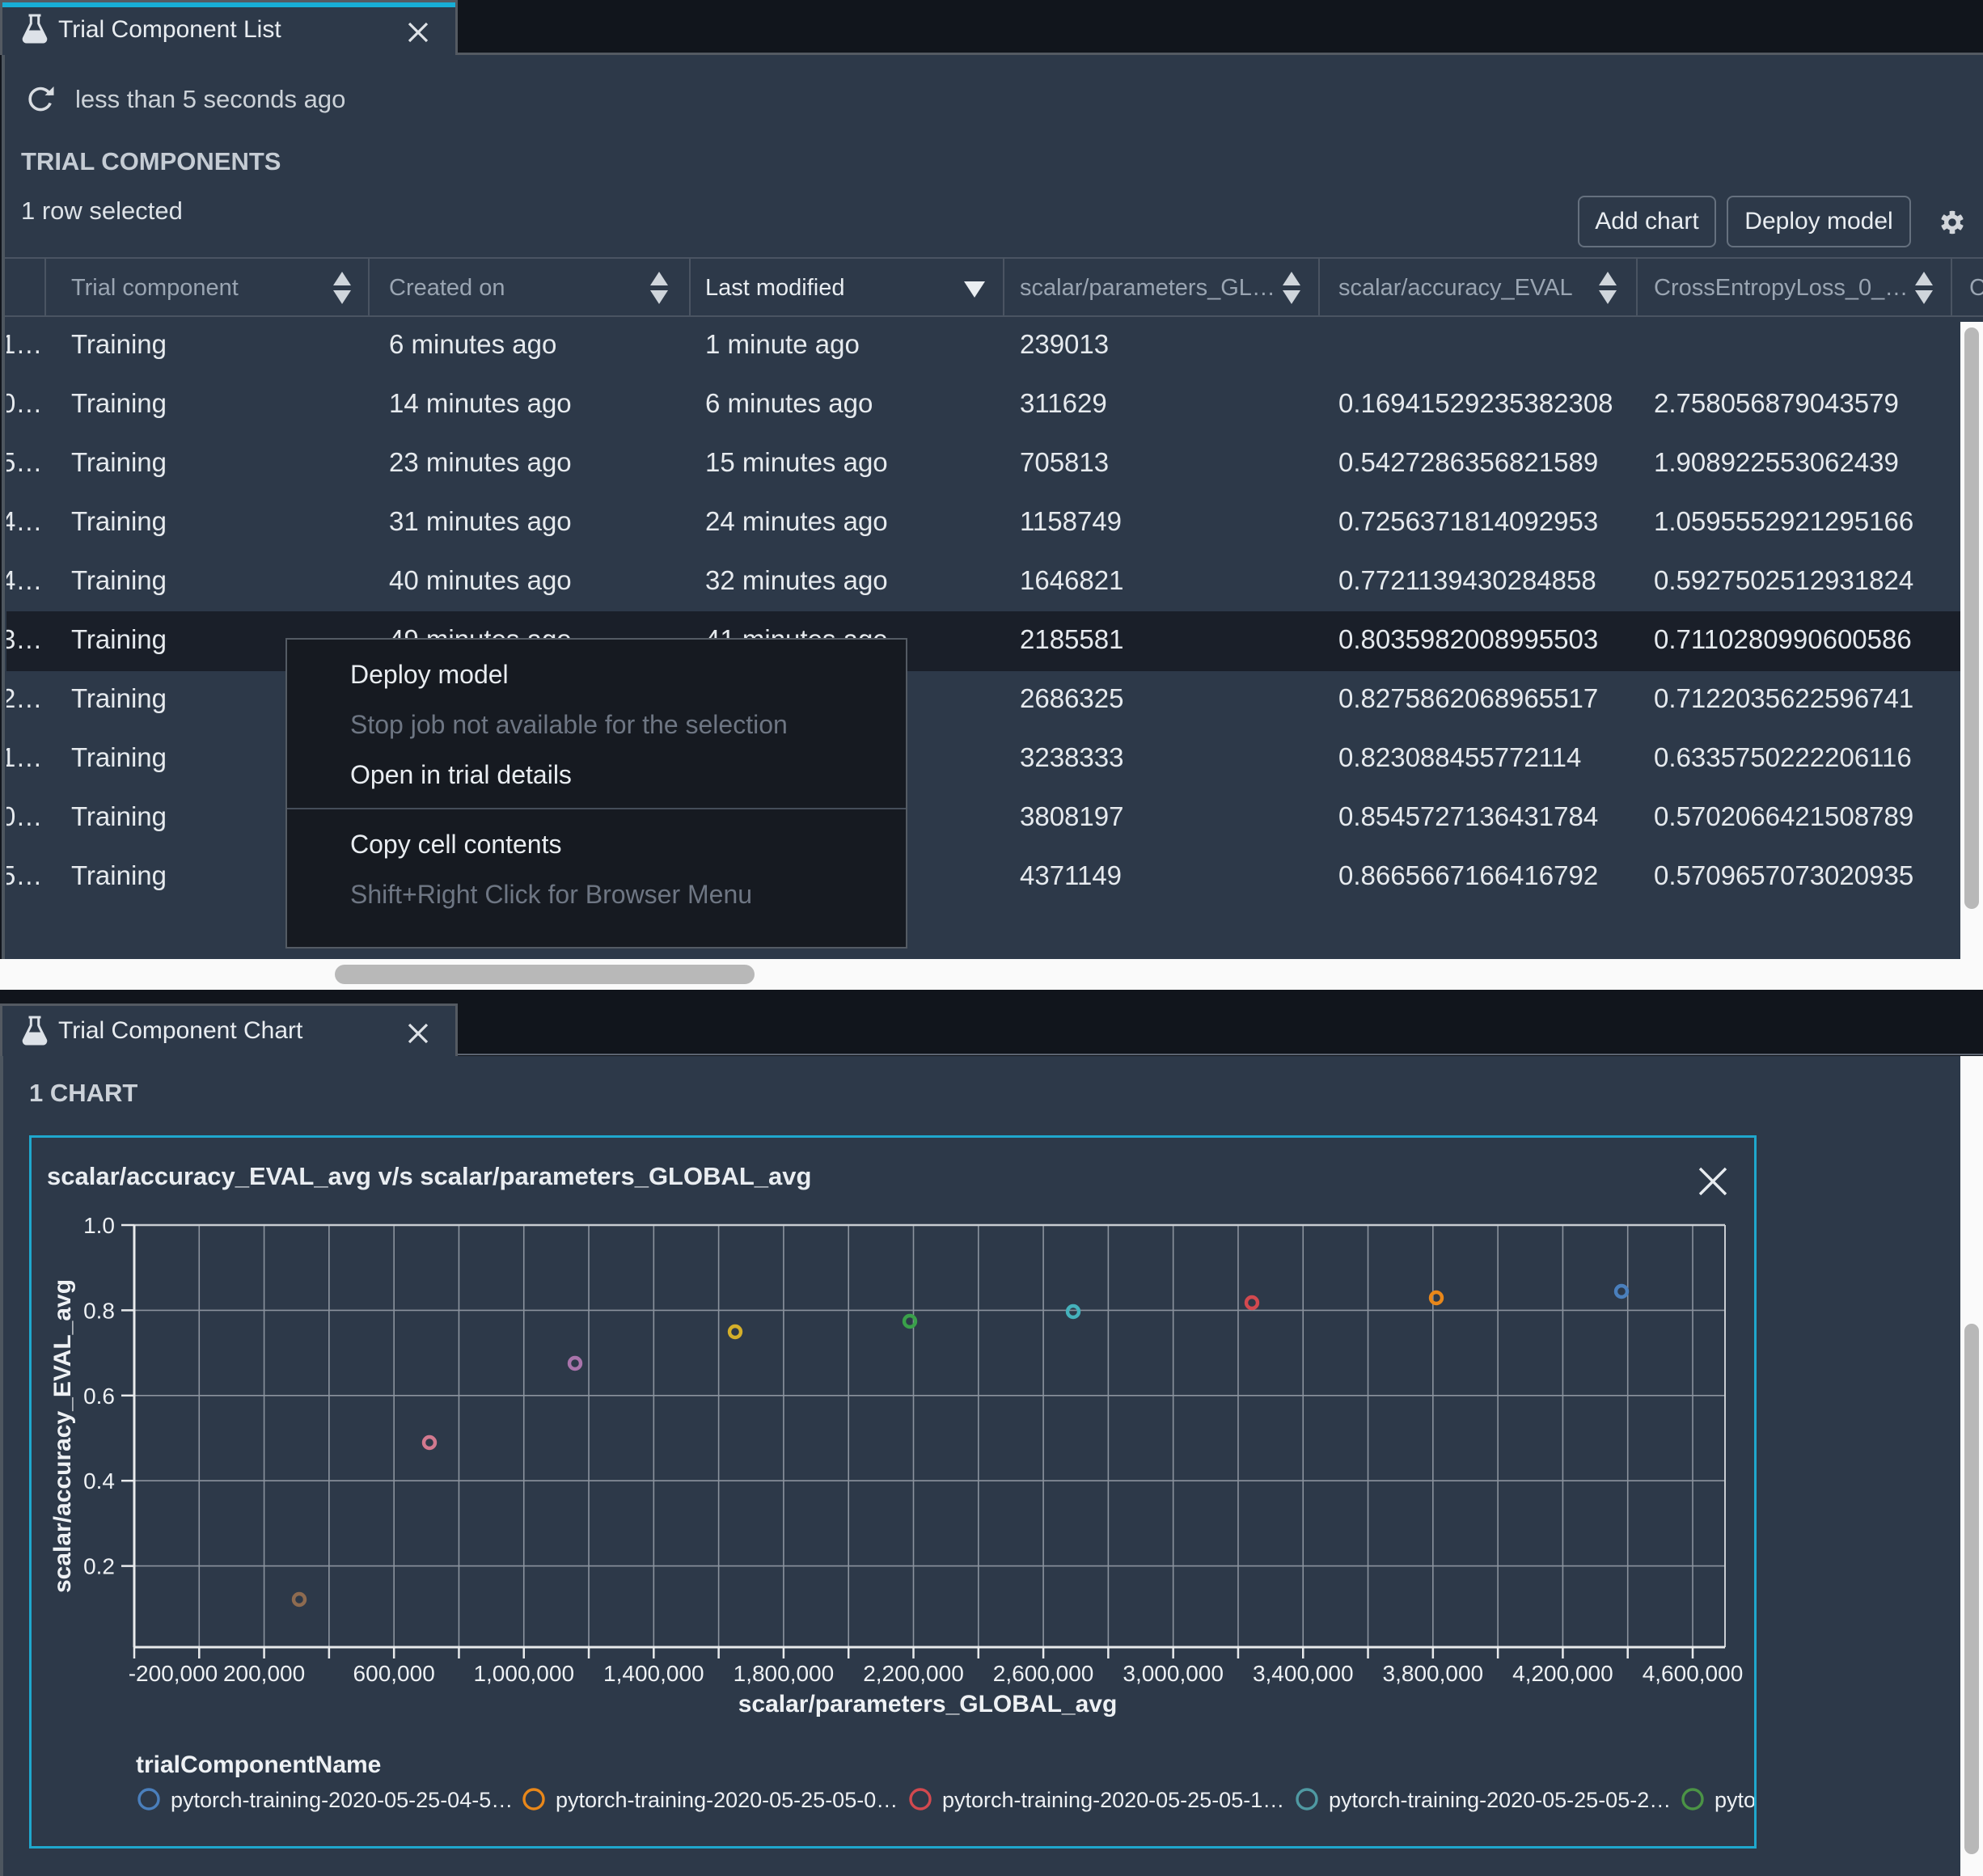 This screenshot has height=1876, width=1983. What do you see at coordinates (1734, 1800) in the screenshot?
I see `svg-text: pytorch-training-2020-05-25-05` at bounding box center [1734, 1800].